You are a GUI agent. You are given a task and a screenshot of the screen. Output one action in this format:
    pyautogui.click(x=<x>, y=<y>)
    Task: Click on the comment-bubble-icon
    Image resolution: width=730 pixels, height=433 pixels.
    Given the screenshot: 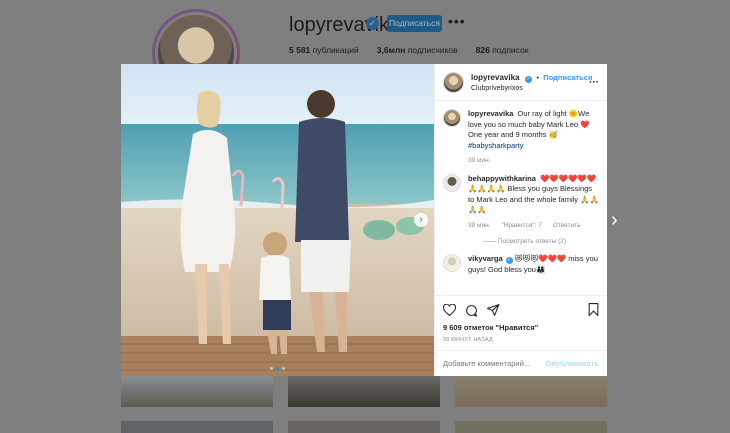 What is the action you would take?
    pyautogui.click(x=471, y=310)
    